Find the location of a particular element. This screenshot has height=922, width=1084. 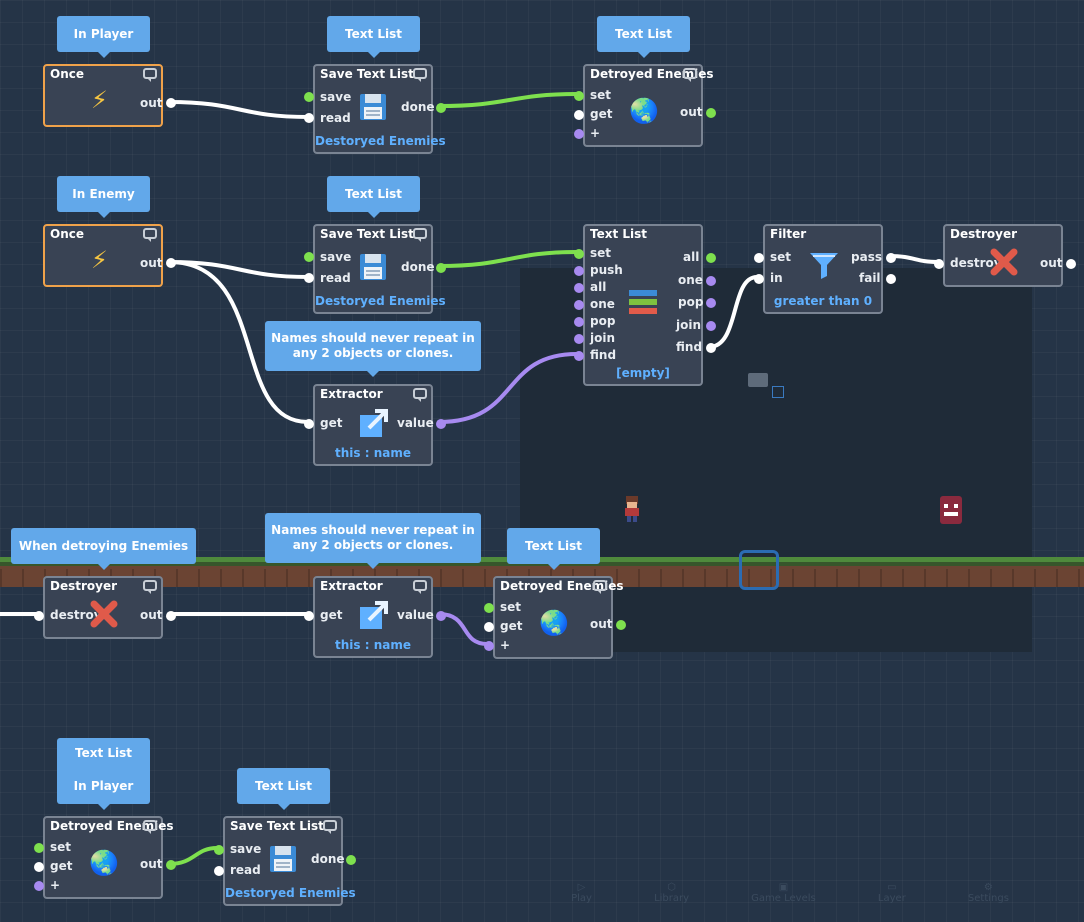

cube-icon: ⬡ is located at coordinates (671, 887).